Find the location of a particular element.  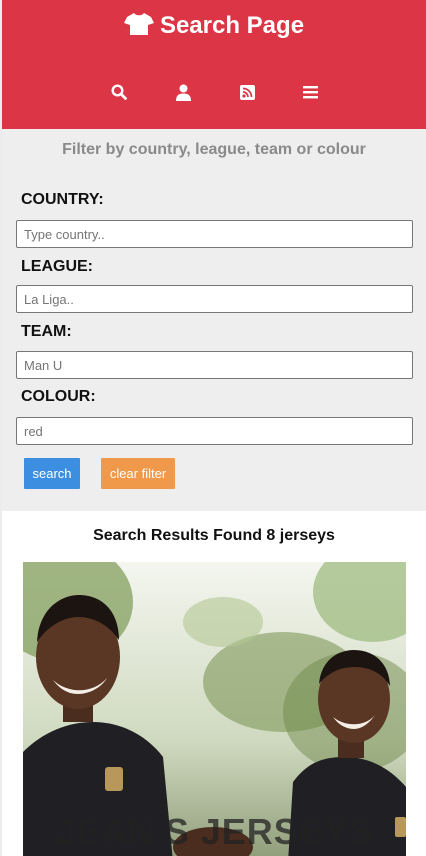

team-input is located at coordinates (214, 365).